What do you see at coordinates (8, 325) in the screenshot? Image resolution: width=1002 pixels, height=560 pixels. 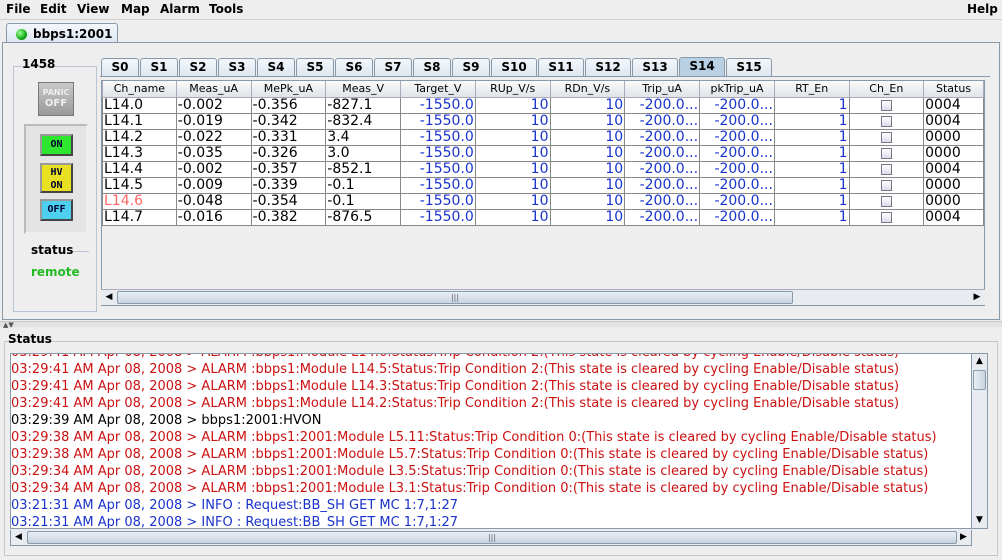 I see `split-arrows-icon: ▲▼` at bounding box center [8, 325].